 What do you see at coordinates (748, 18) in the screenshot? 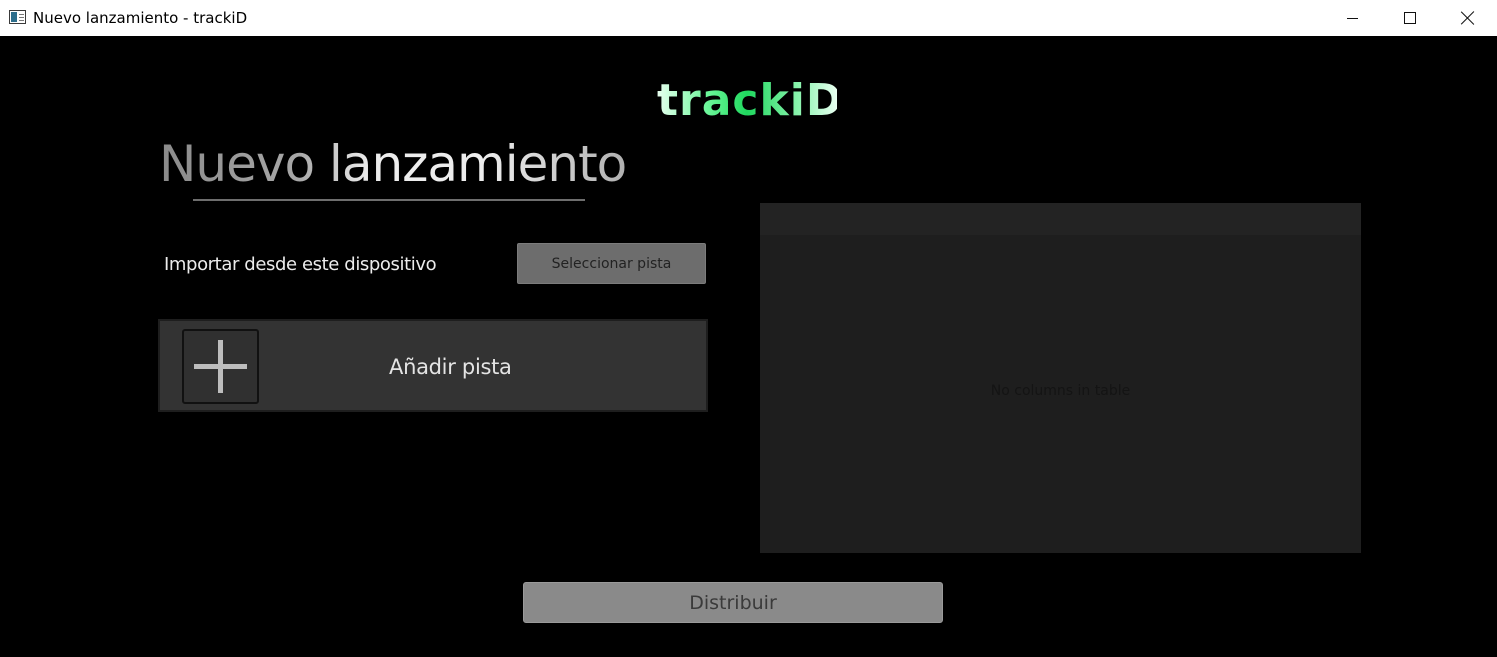
I see `window-titlebar: Nuevo lanzamiento - trackiD` at bounding box center [748, 18].